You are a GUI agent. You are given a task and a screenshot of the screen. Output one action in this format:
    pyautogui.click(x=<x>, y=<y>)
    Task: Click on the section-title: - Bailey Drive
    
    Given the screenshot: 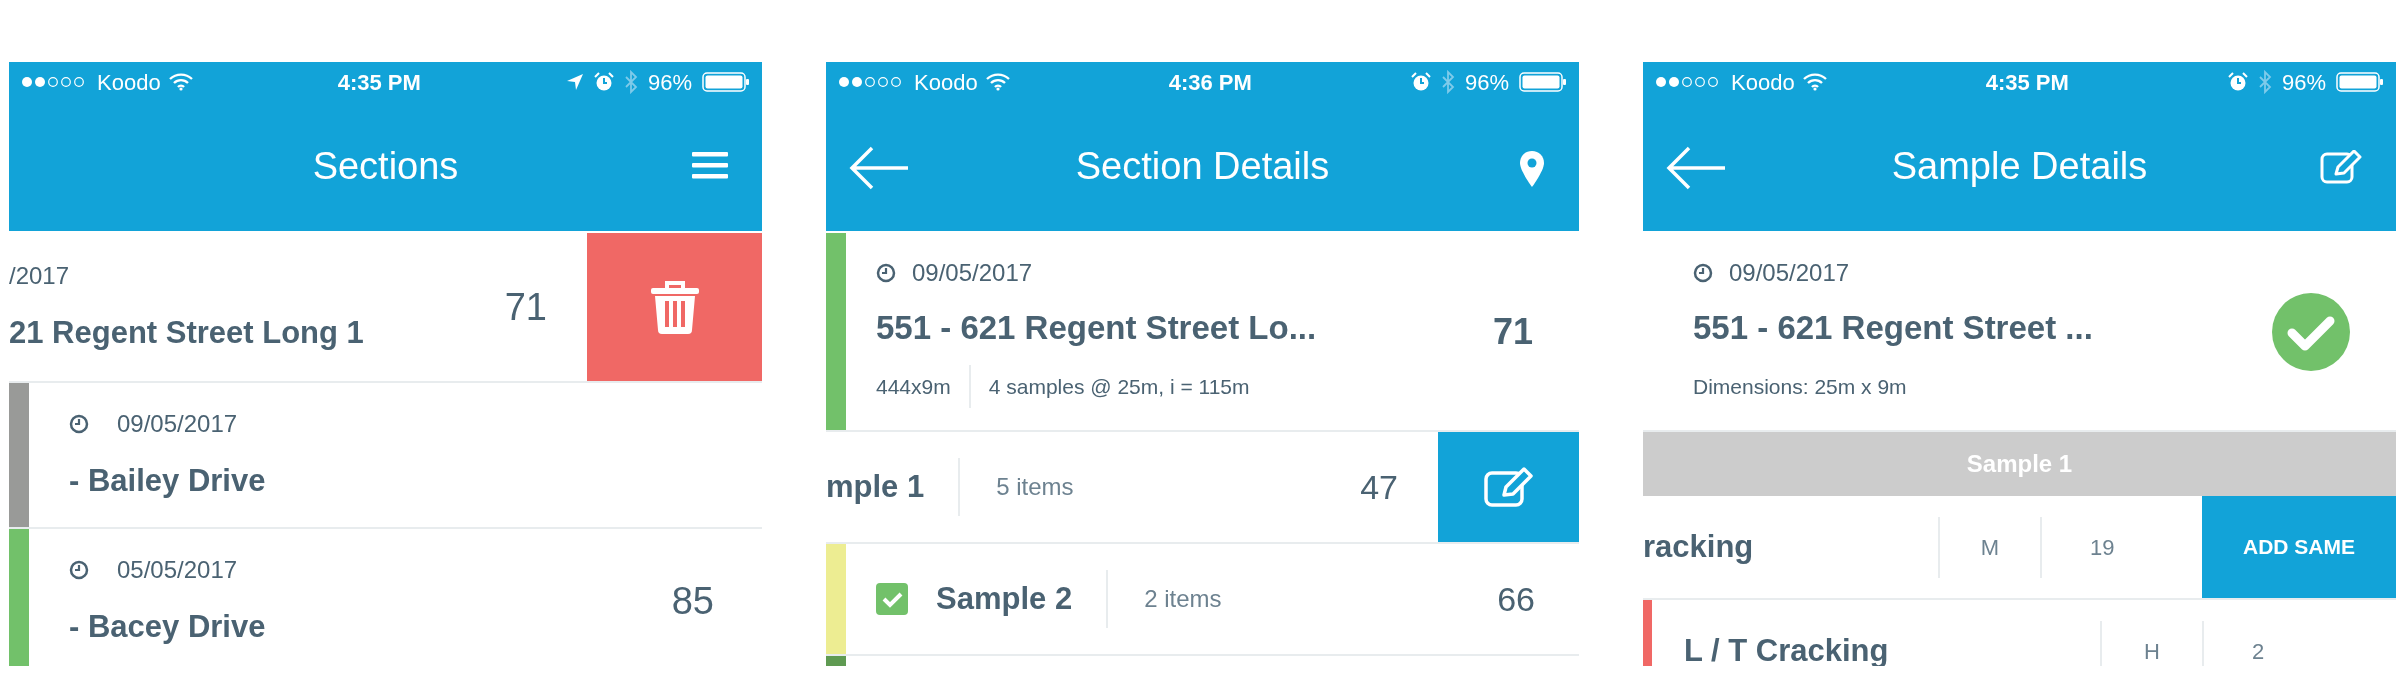 What is the action you would take?
    pyautogui.click(x=168, y=480)
    